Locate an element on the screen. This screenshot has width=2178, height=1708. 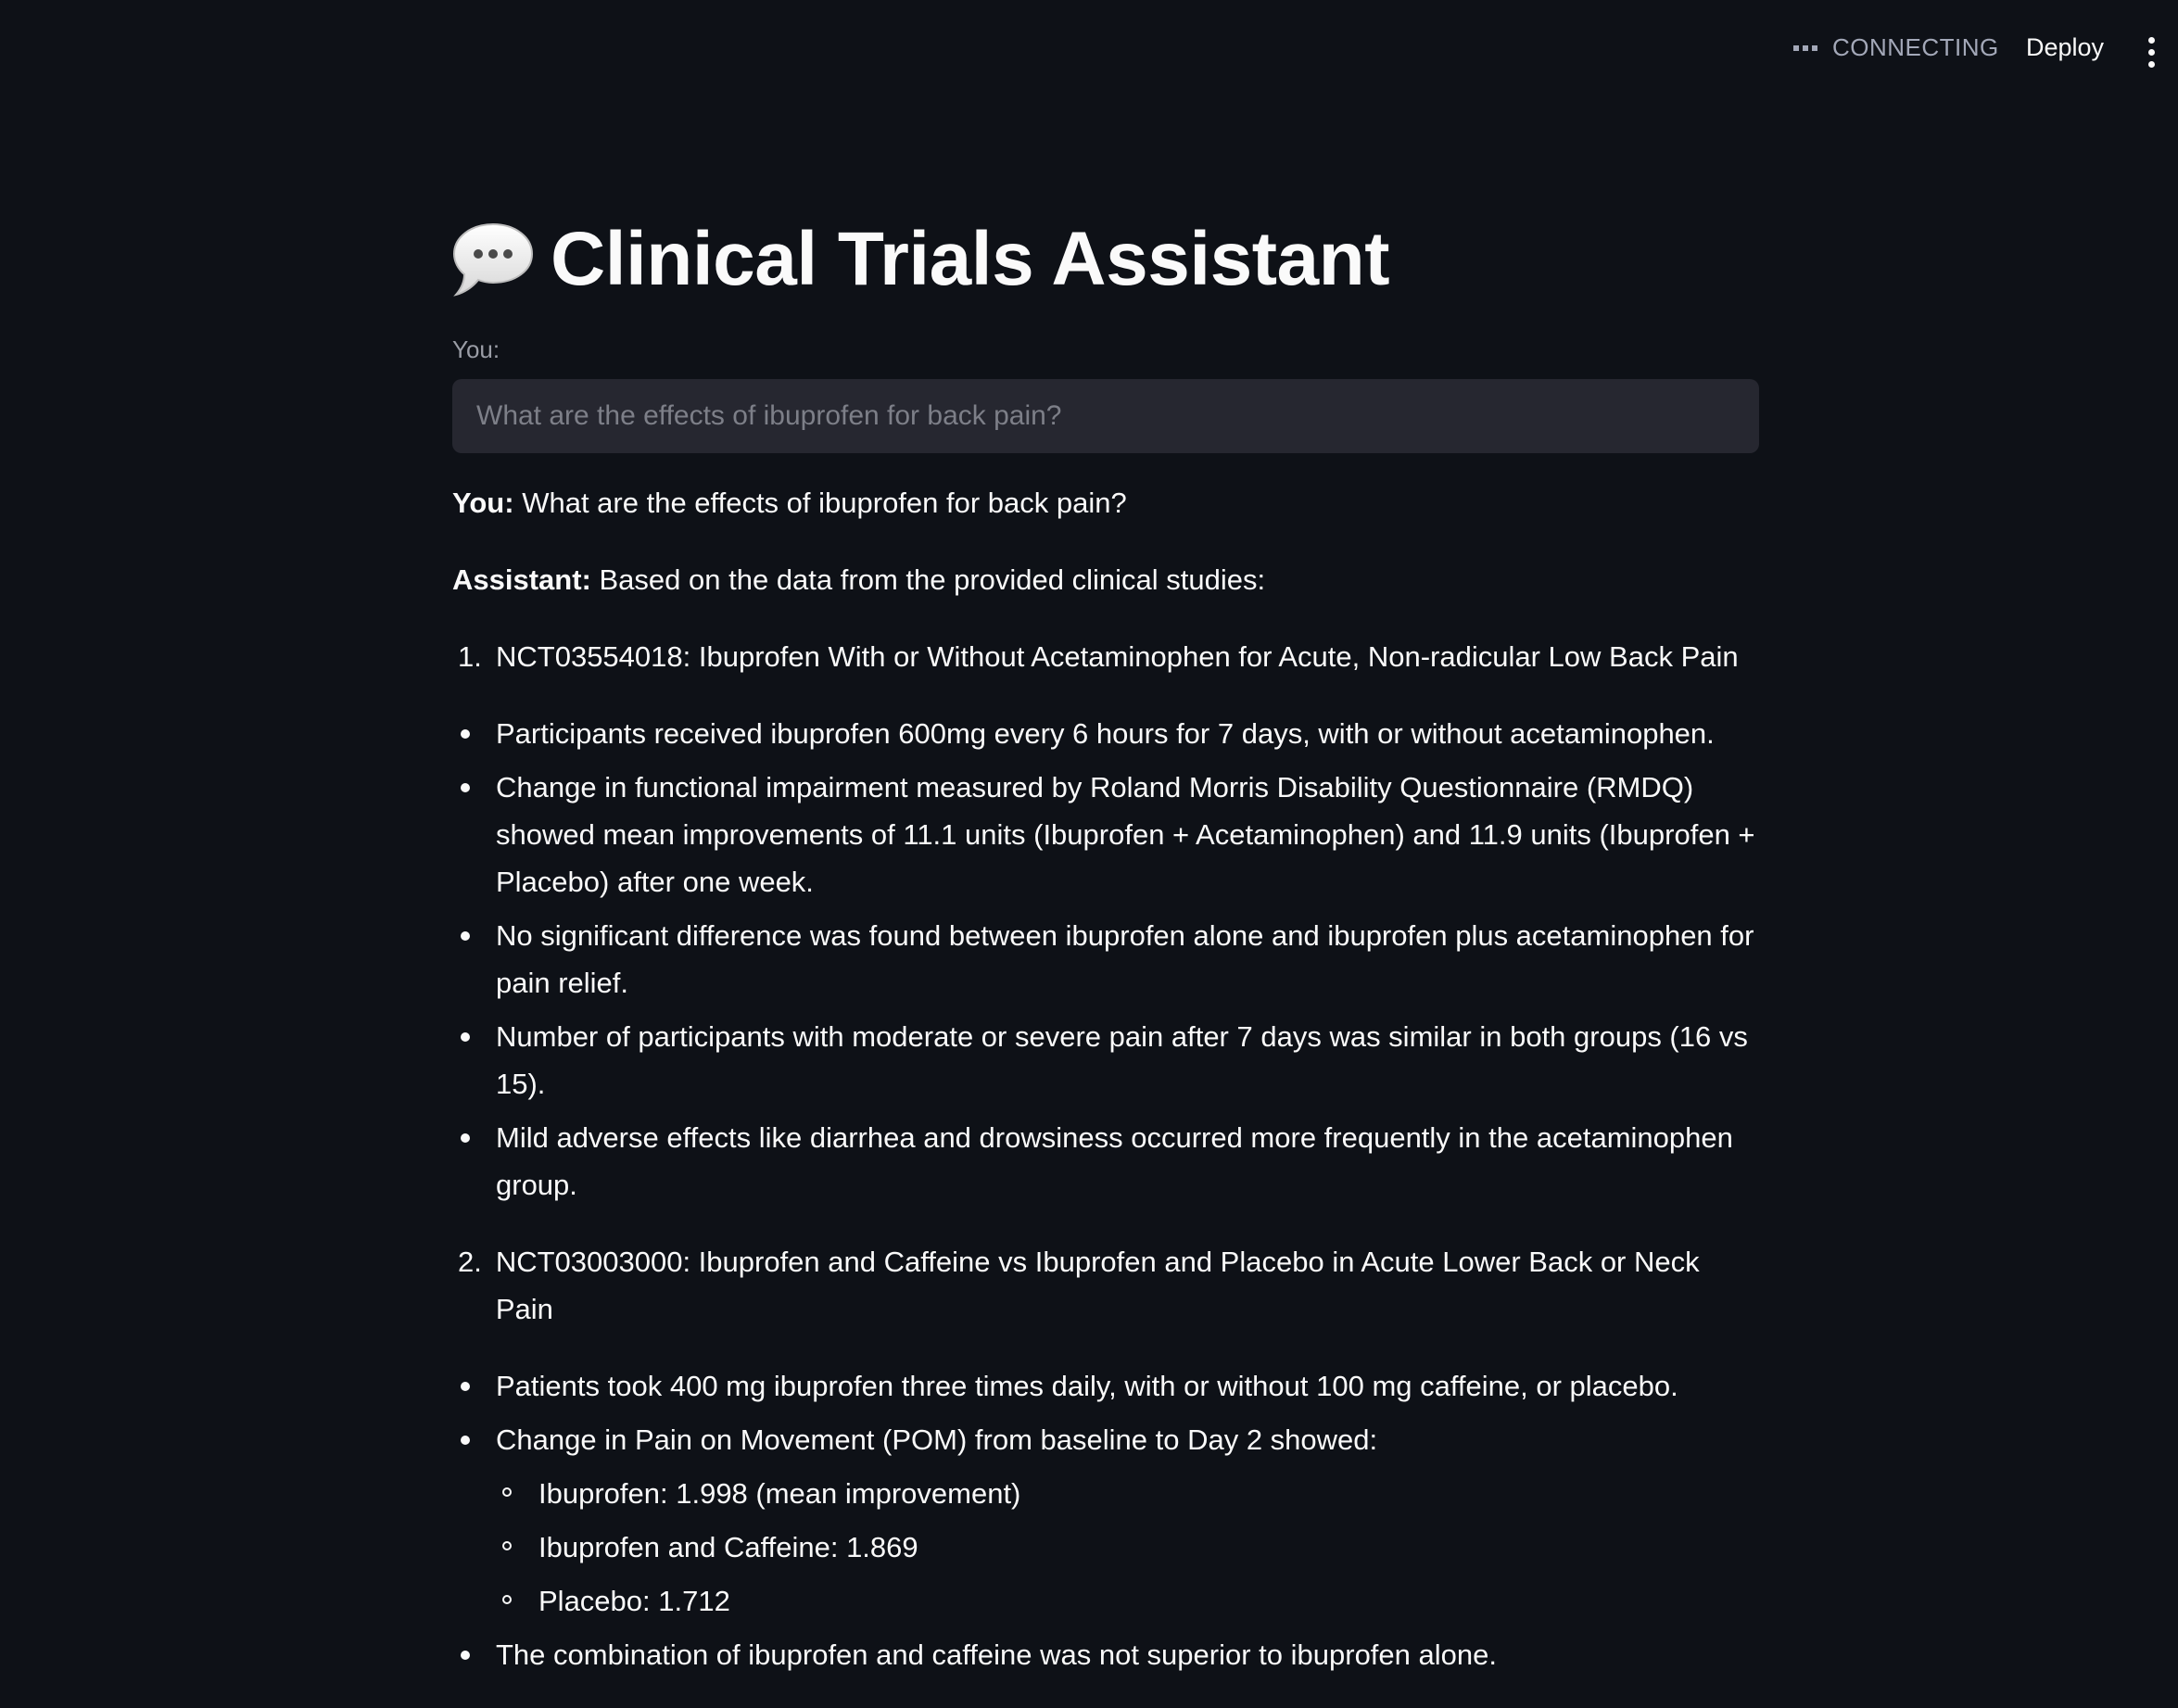
connecting-dots-icon is located at coordinates (1805, 47).